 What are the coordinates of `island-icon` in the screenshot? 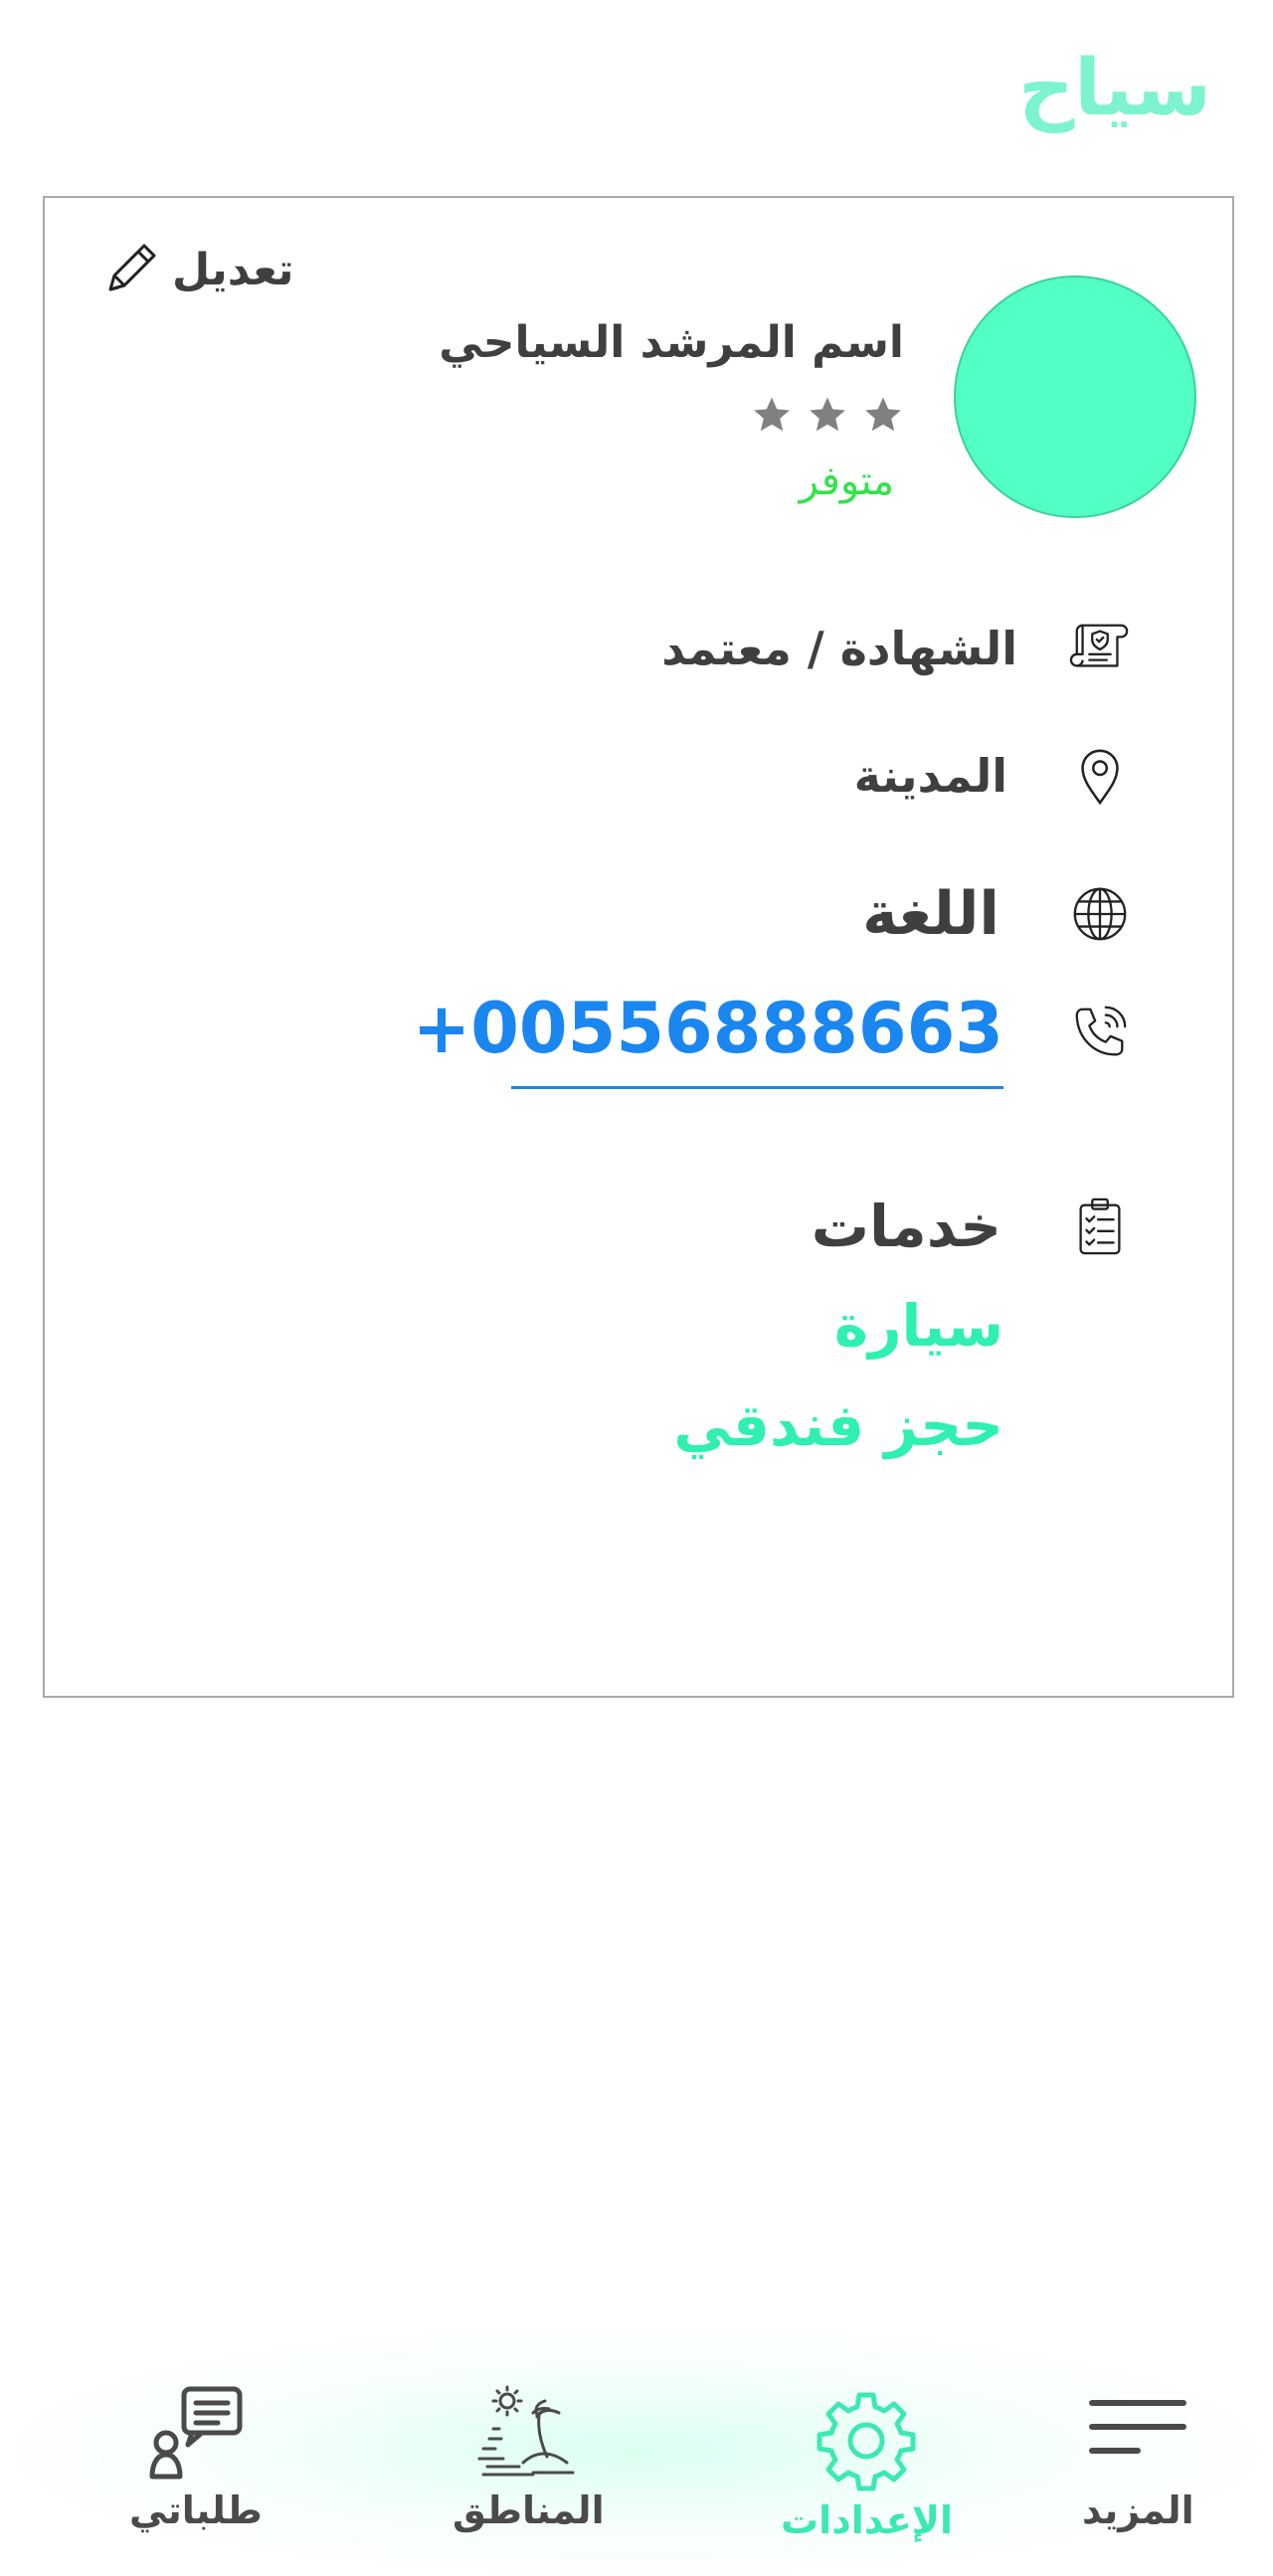 It's located at (528, 2428).